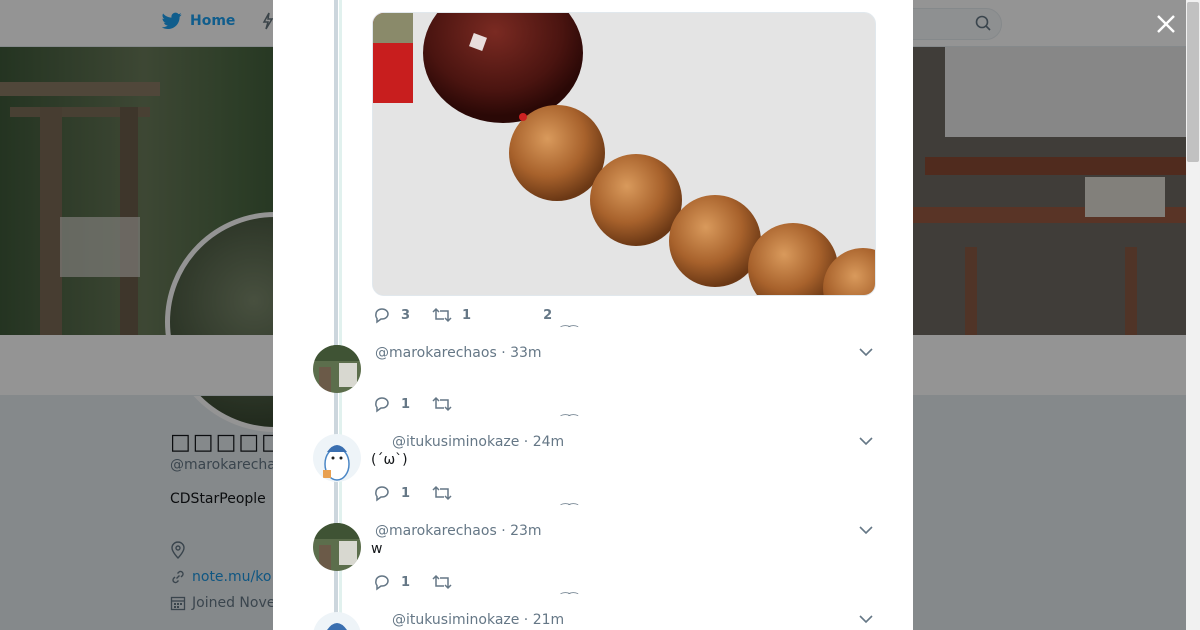 The image size is (1200, 630). Describe the element at coordinates (548, 620) in the screenshot. I see `tweet-time: 21m` at that location.